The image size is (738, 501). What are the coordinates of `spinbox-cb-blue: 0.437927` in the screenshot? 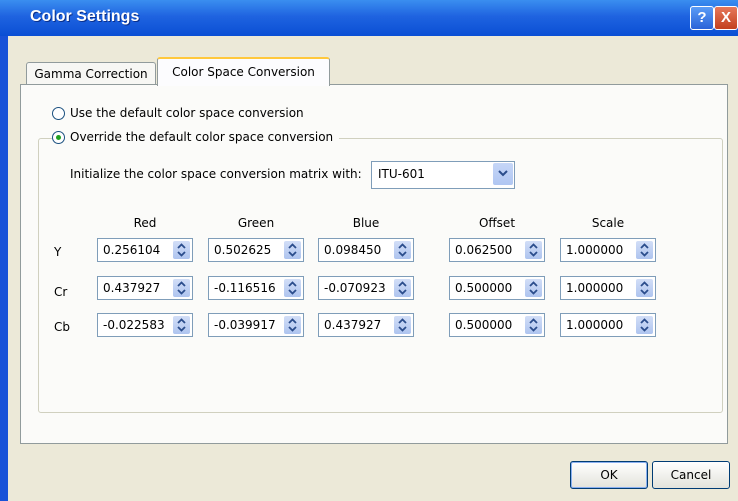 It's located at (366, 325).